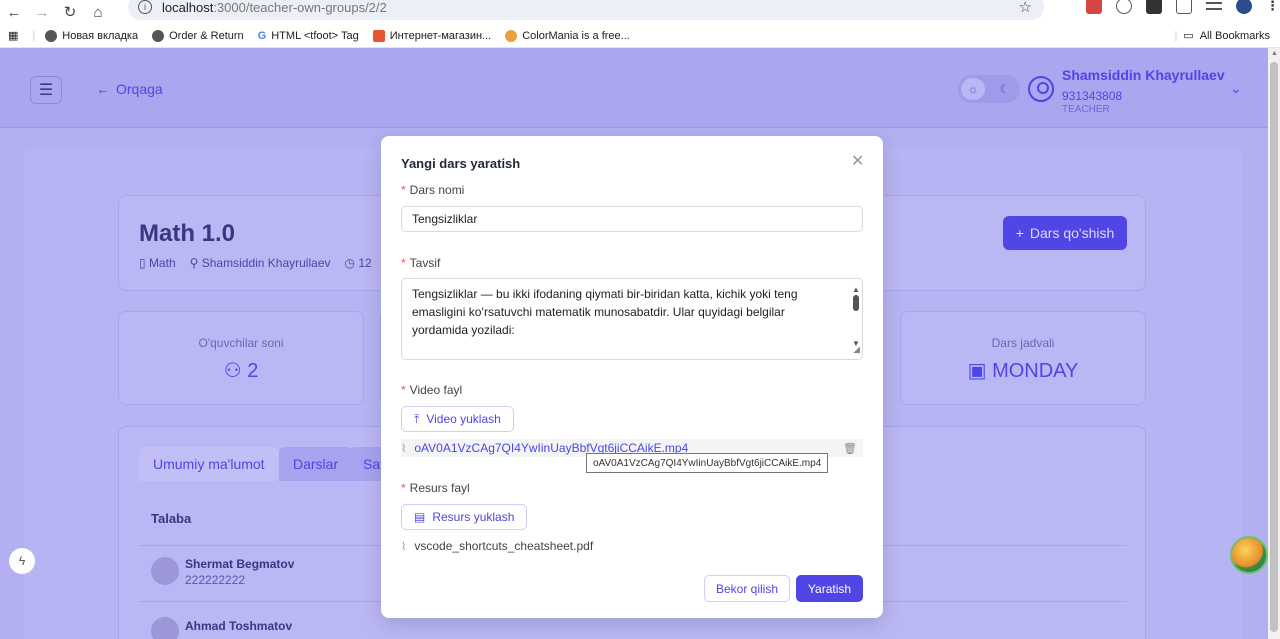  I want to click on user-avatar-icon, so click(1041, 89).